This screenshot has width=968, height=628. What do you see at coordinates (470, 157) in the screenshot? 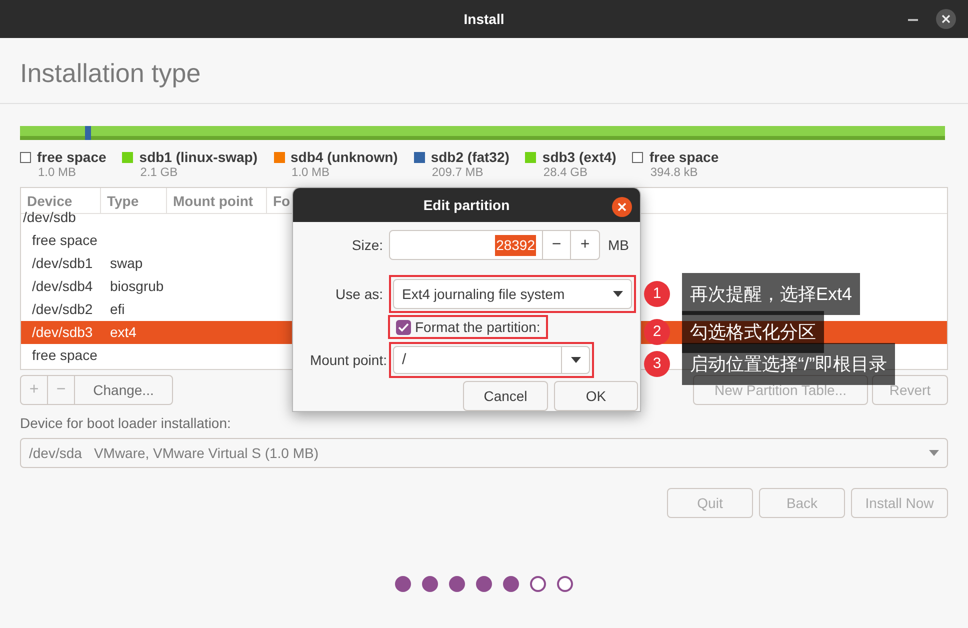
I see `legend-label: sdb2 (fat32)` at bounding box center [470, 157].